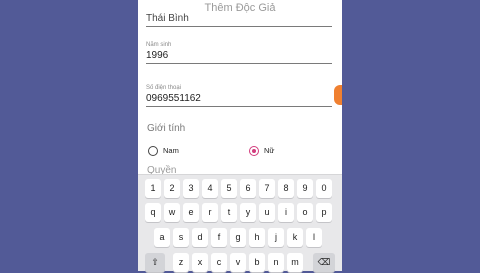 This screenshot has width=480, height=273. What do you see at coordinates (159, 45) in the screenshot?
I see `birth-year-label: Năm sinh` at bounding box center [159, 45].